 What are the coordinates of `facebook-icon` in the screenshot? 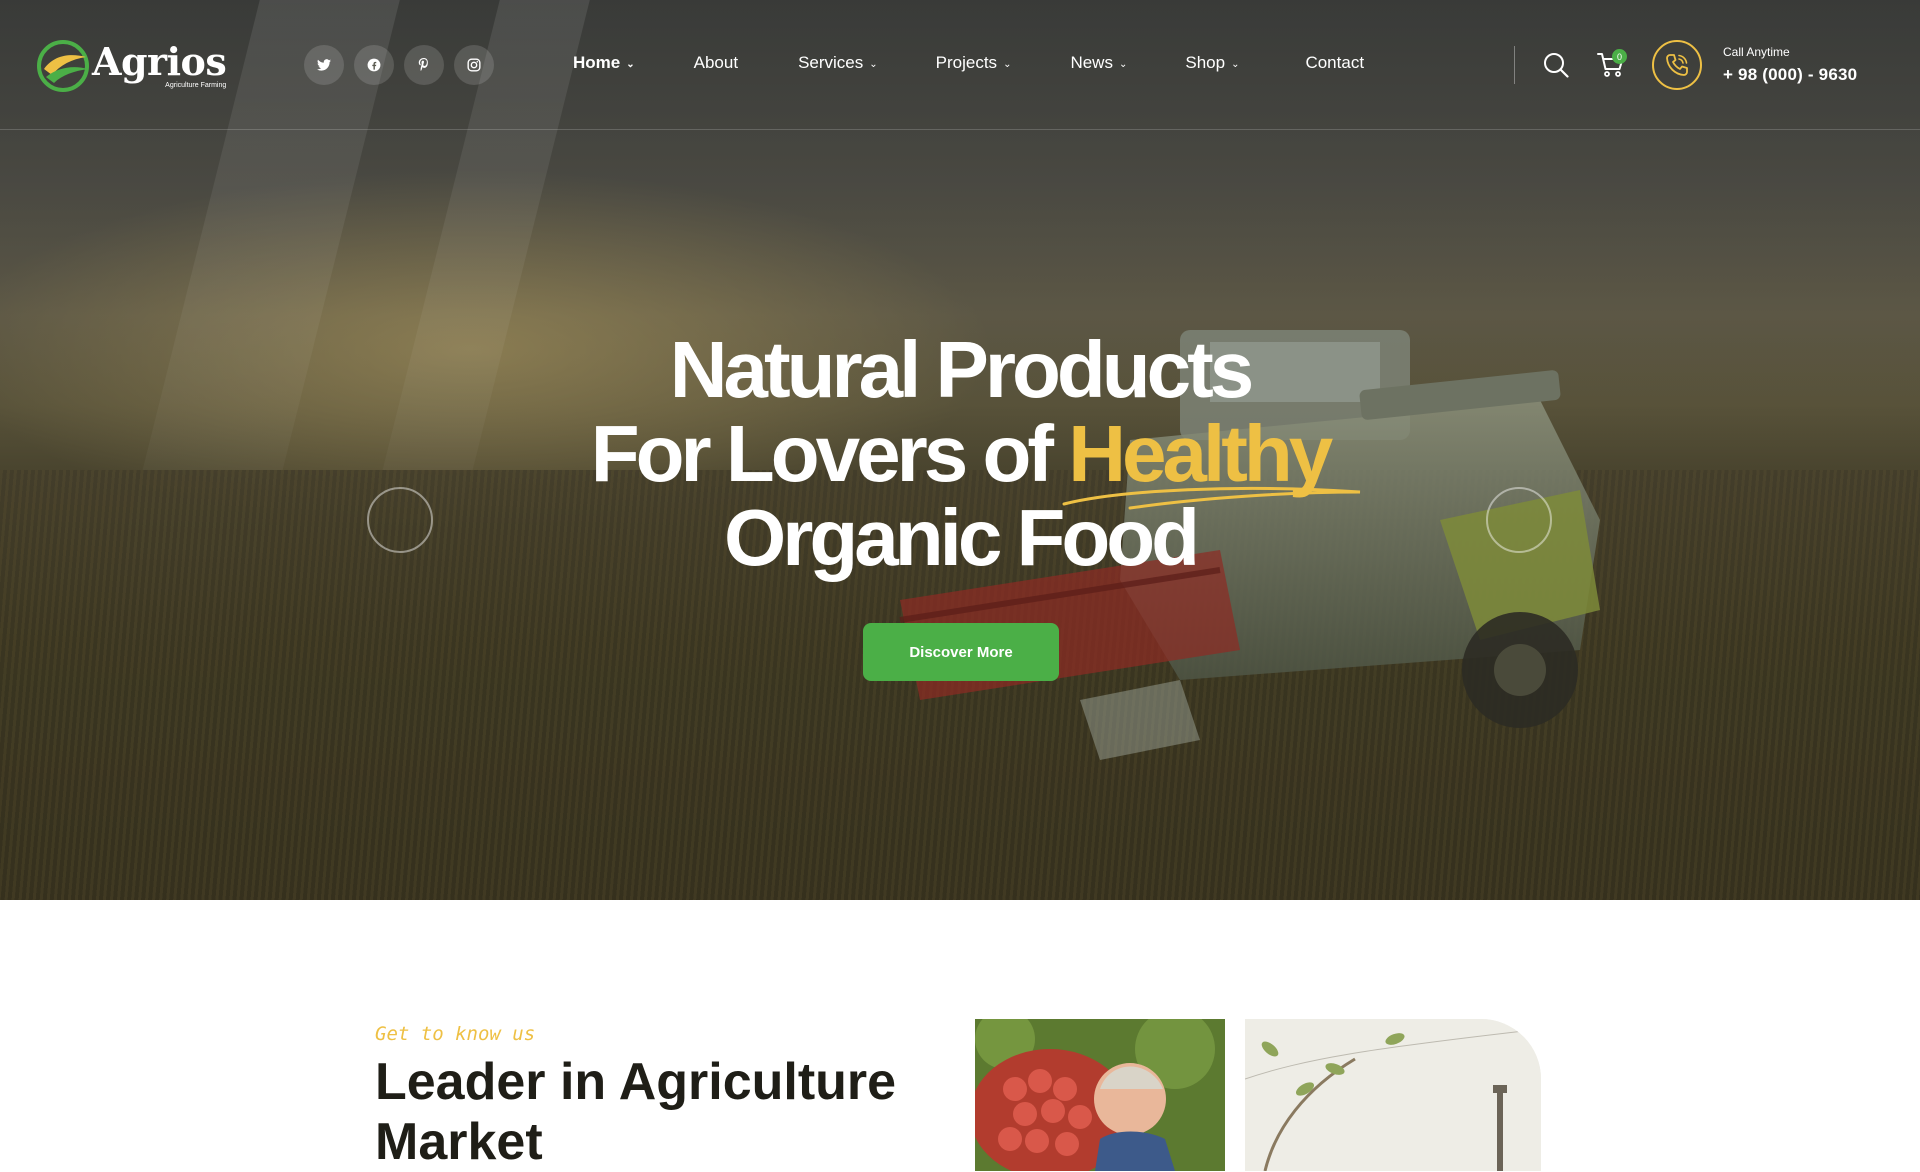 It's located at (374, 65).